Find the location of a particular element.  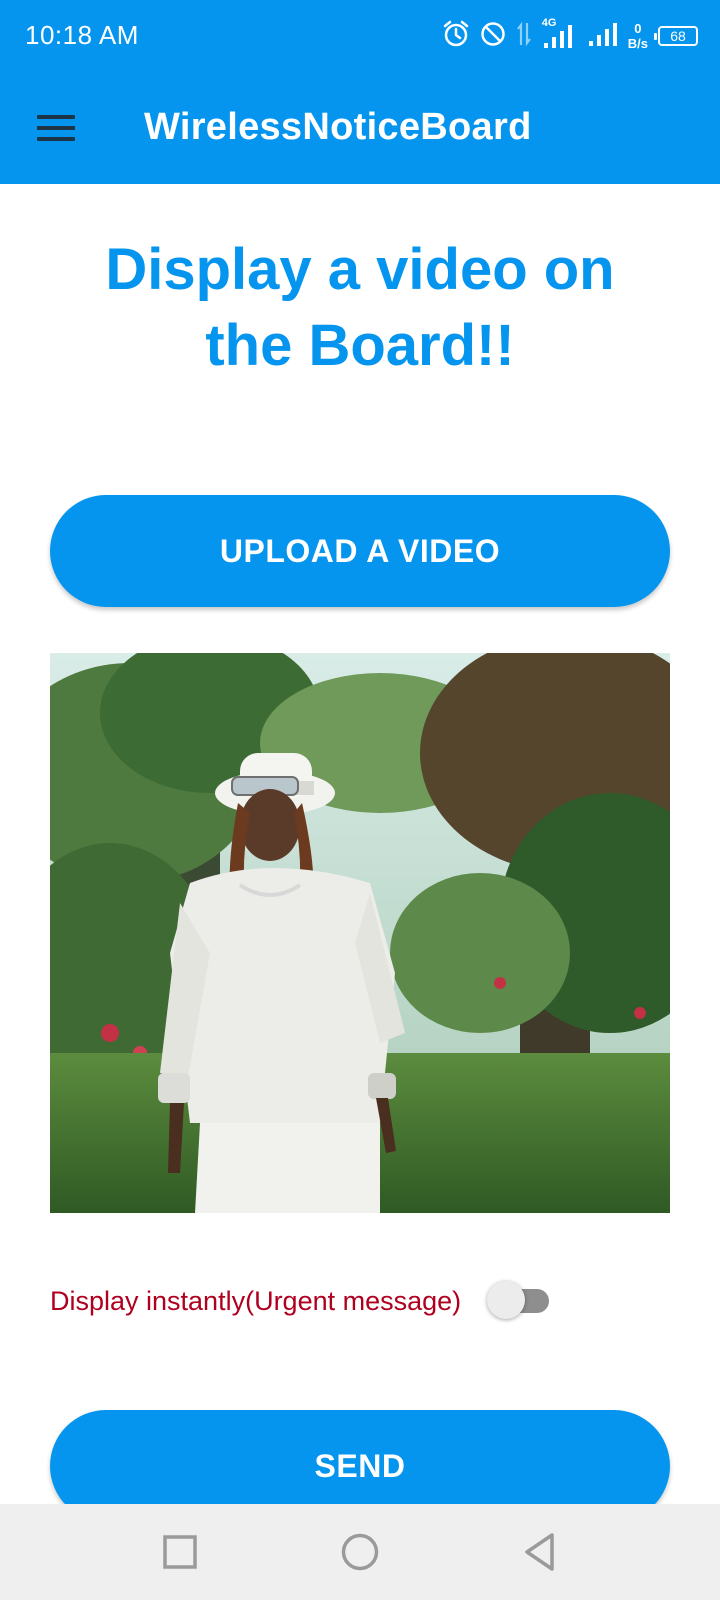

battery-level: 68 is located at coordinates (678, 36).